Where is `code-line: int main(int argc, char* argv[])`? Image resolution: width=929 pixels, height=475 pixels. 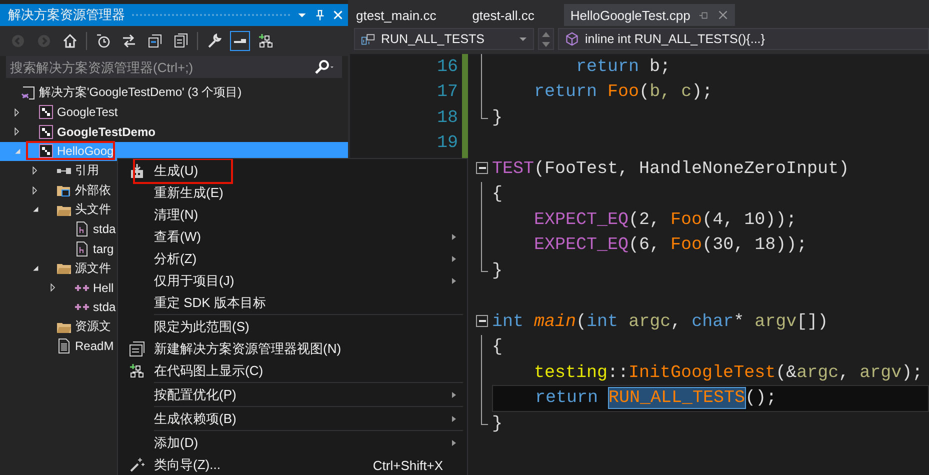 code-line: int main(int argc, char* argv[]) is located at coordinates (660, 322).